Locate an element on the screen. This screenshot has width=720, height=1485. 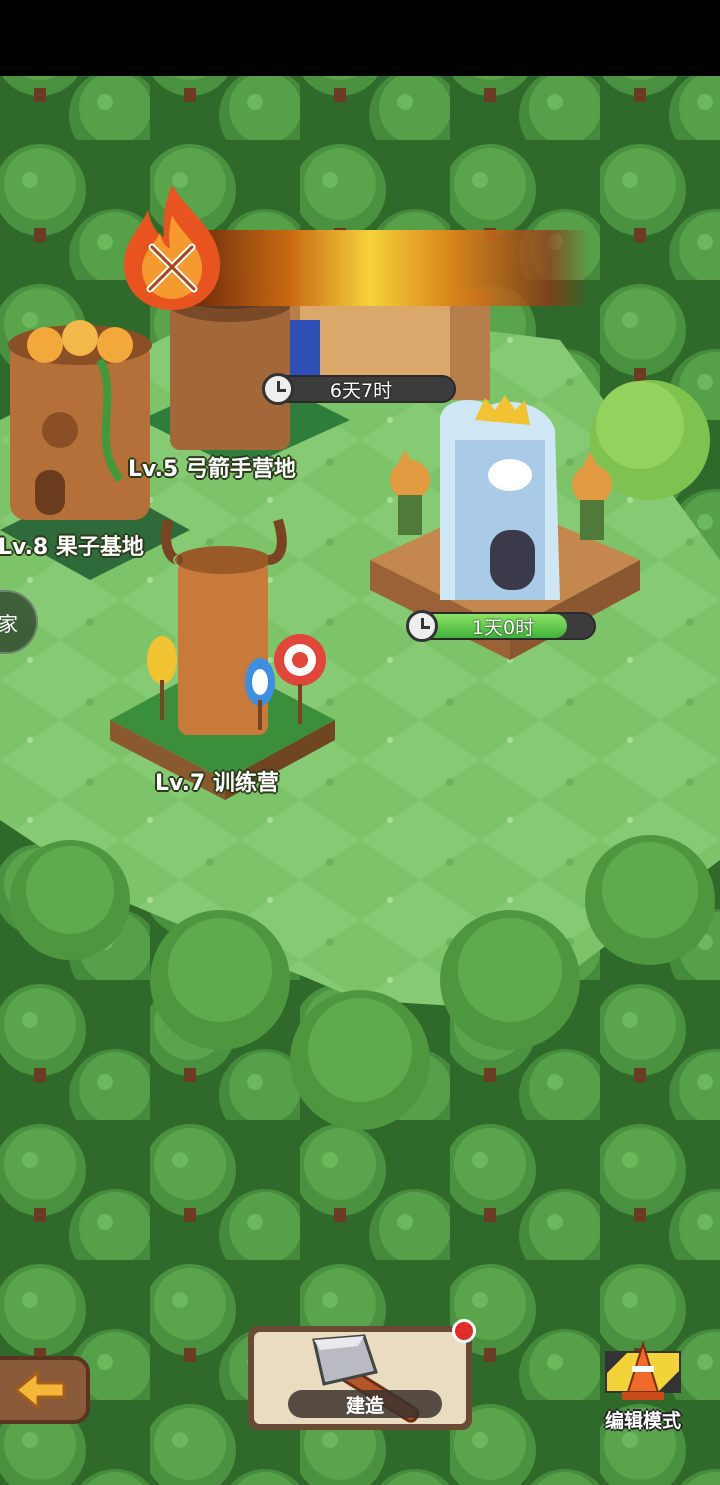
build-button-label: 建造 is located at coordinates (365, 1404).